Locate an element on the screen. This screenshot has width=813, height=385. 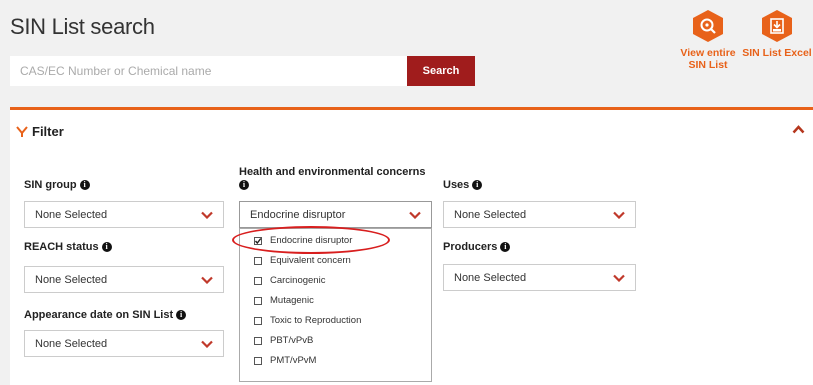
search-button: Search is located at coordinates (441, 71).